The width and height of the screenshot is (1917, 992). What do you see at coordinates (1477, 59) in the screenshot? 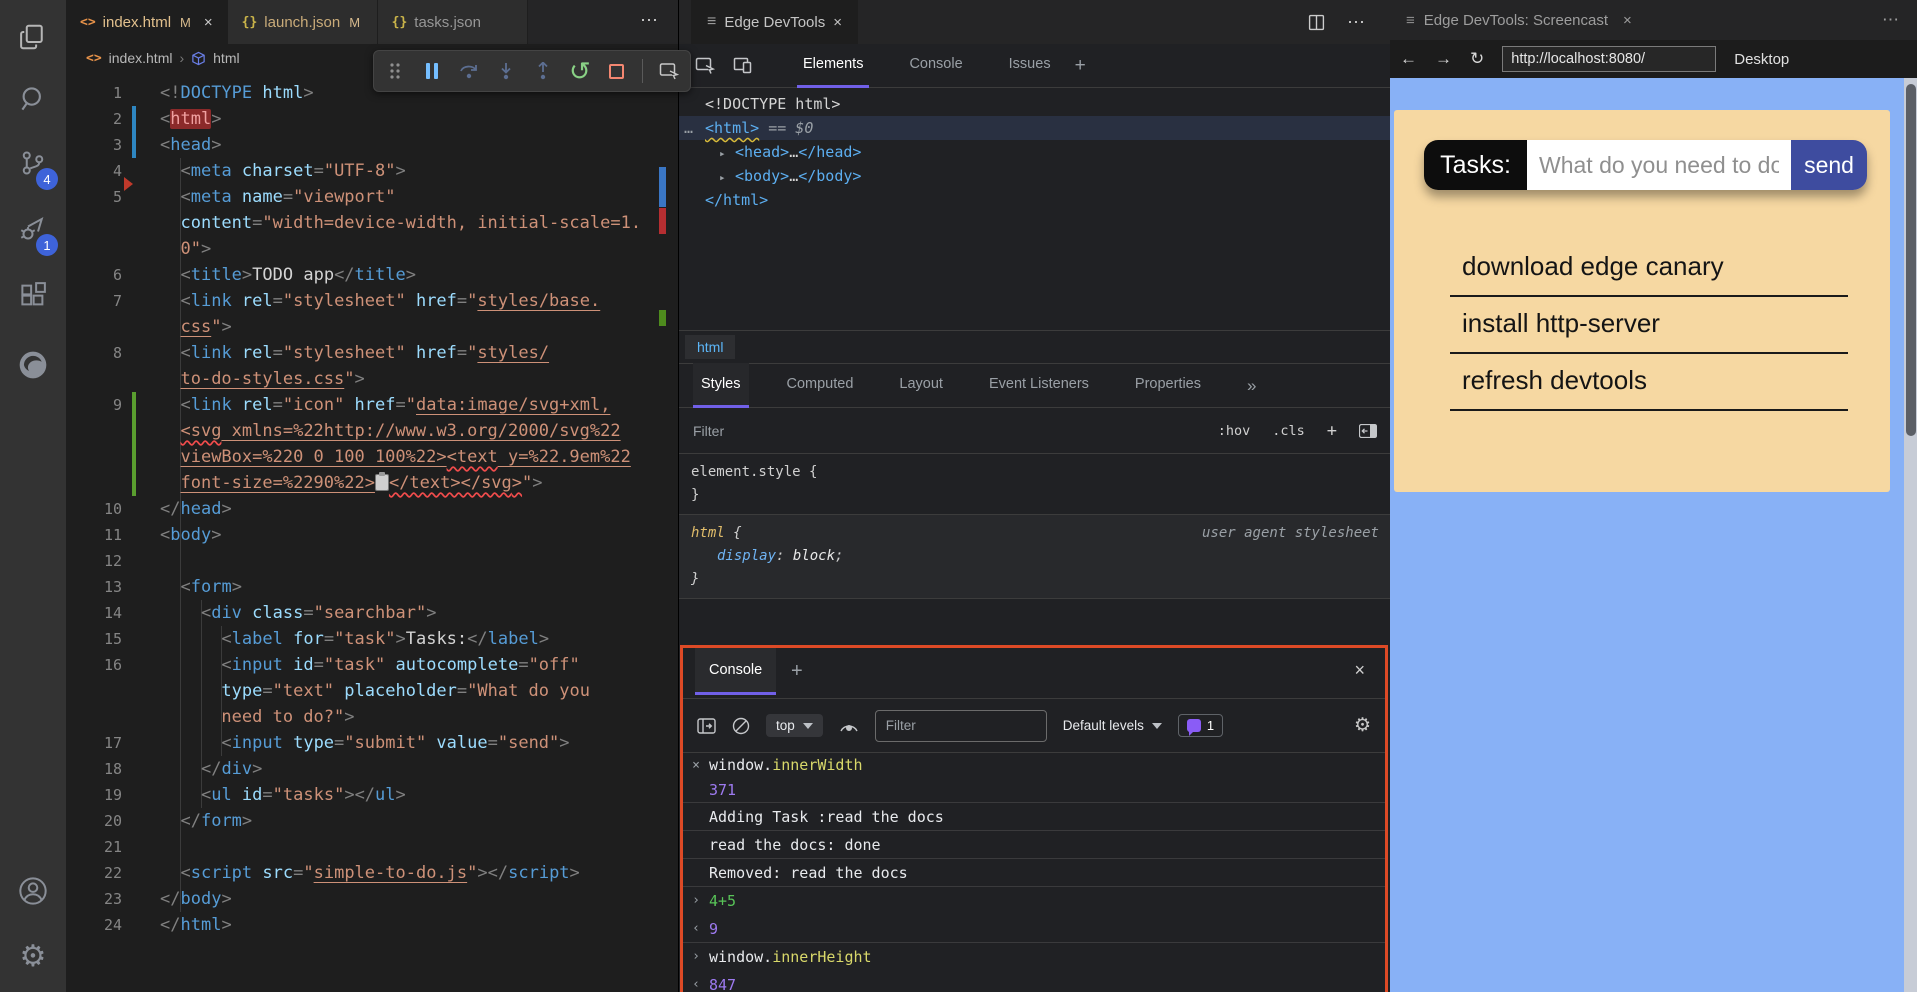
I see `reload-icon: ↻` at bounding box center [1477, 59].